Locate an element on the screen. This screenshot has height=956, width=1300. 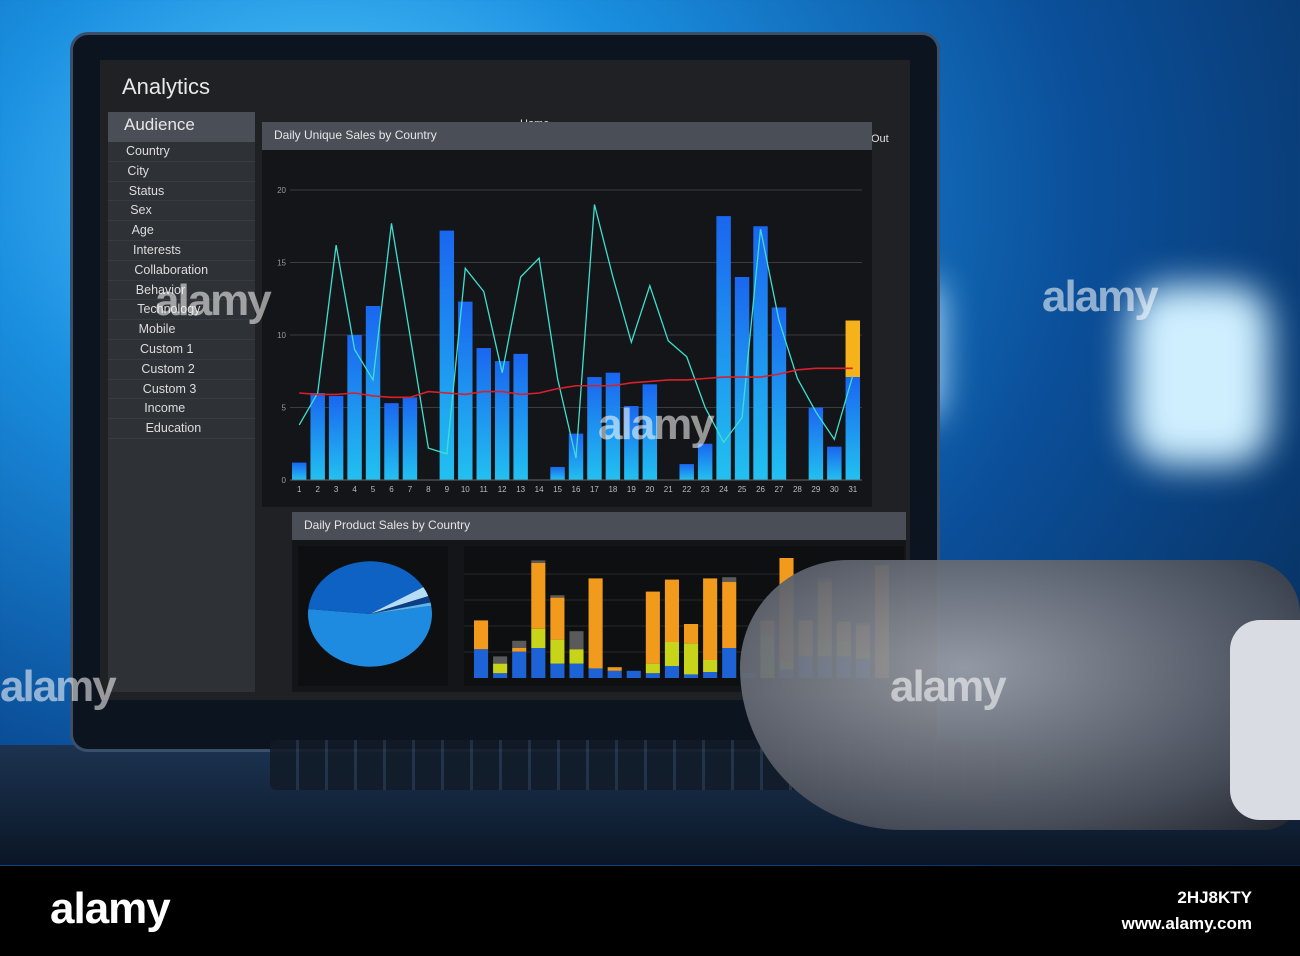
sidebar-item-custom-2: Custom 2 is located at coordinates (181, 370).